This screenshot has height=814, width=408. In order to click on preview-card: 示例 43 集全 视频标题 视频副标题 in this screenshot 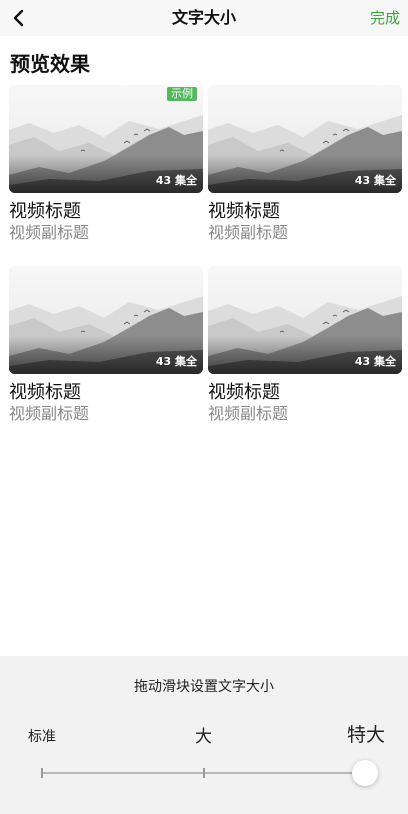, I will do `click(106, 164)`.